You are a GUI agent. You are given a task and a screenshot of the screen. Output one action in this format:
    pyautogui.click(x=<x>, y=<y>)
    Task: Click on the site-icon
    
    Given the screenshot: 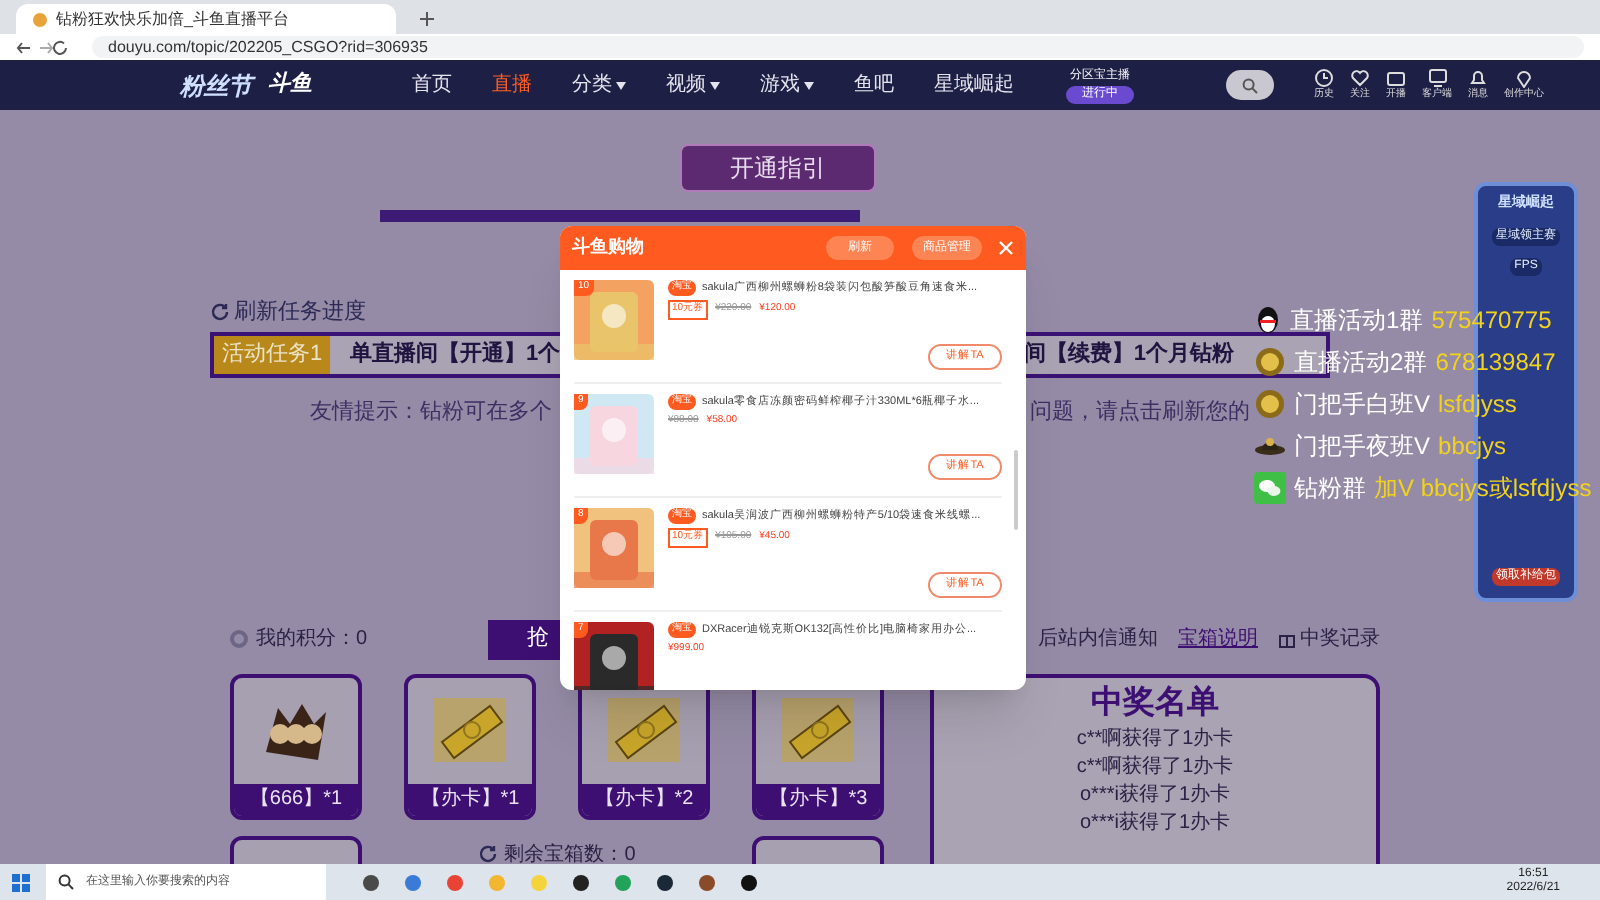 What is the action you would take?
    pyautogui.click(x=40, y=19)
    